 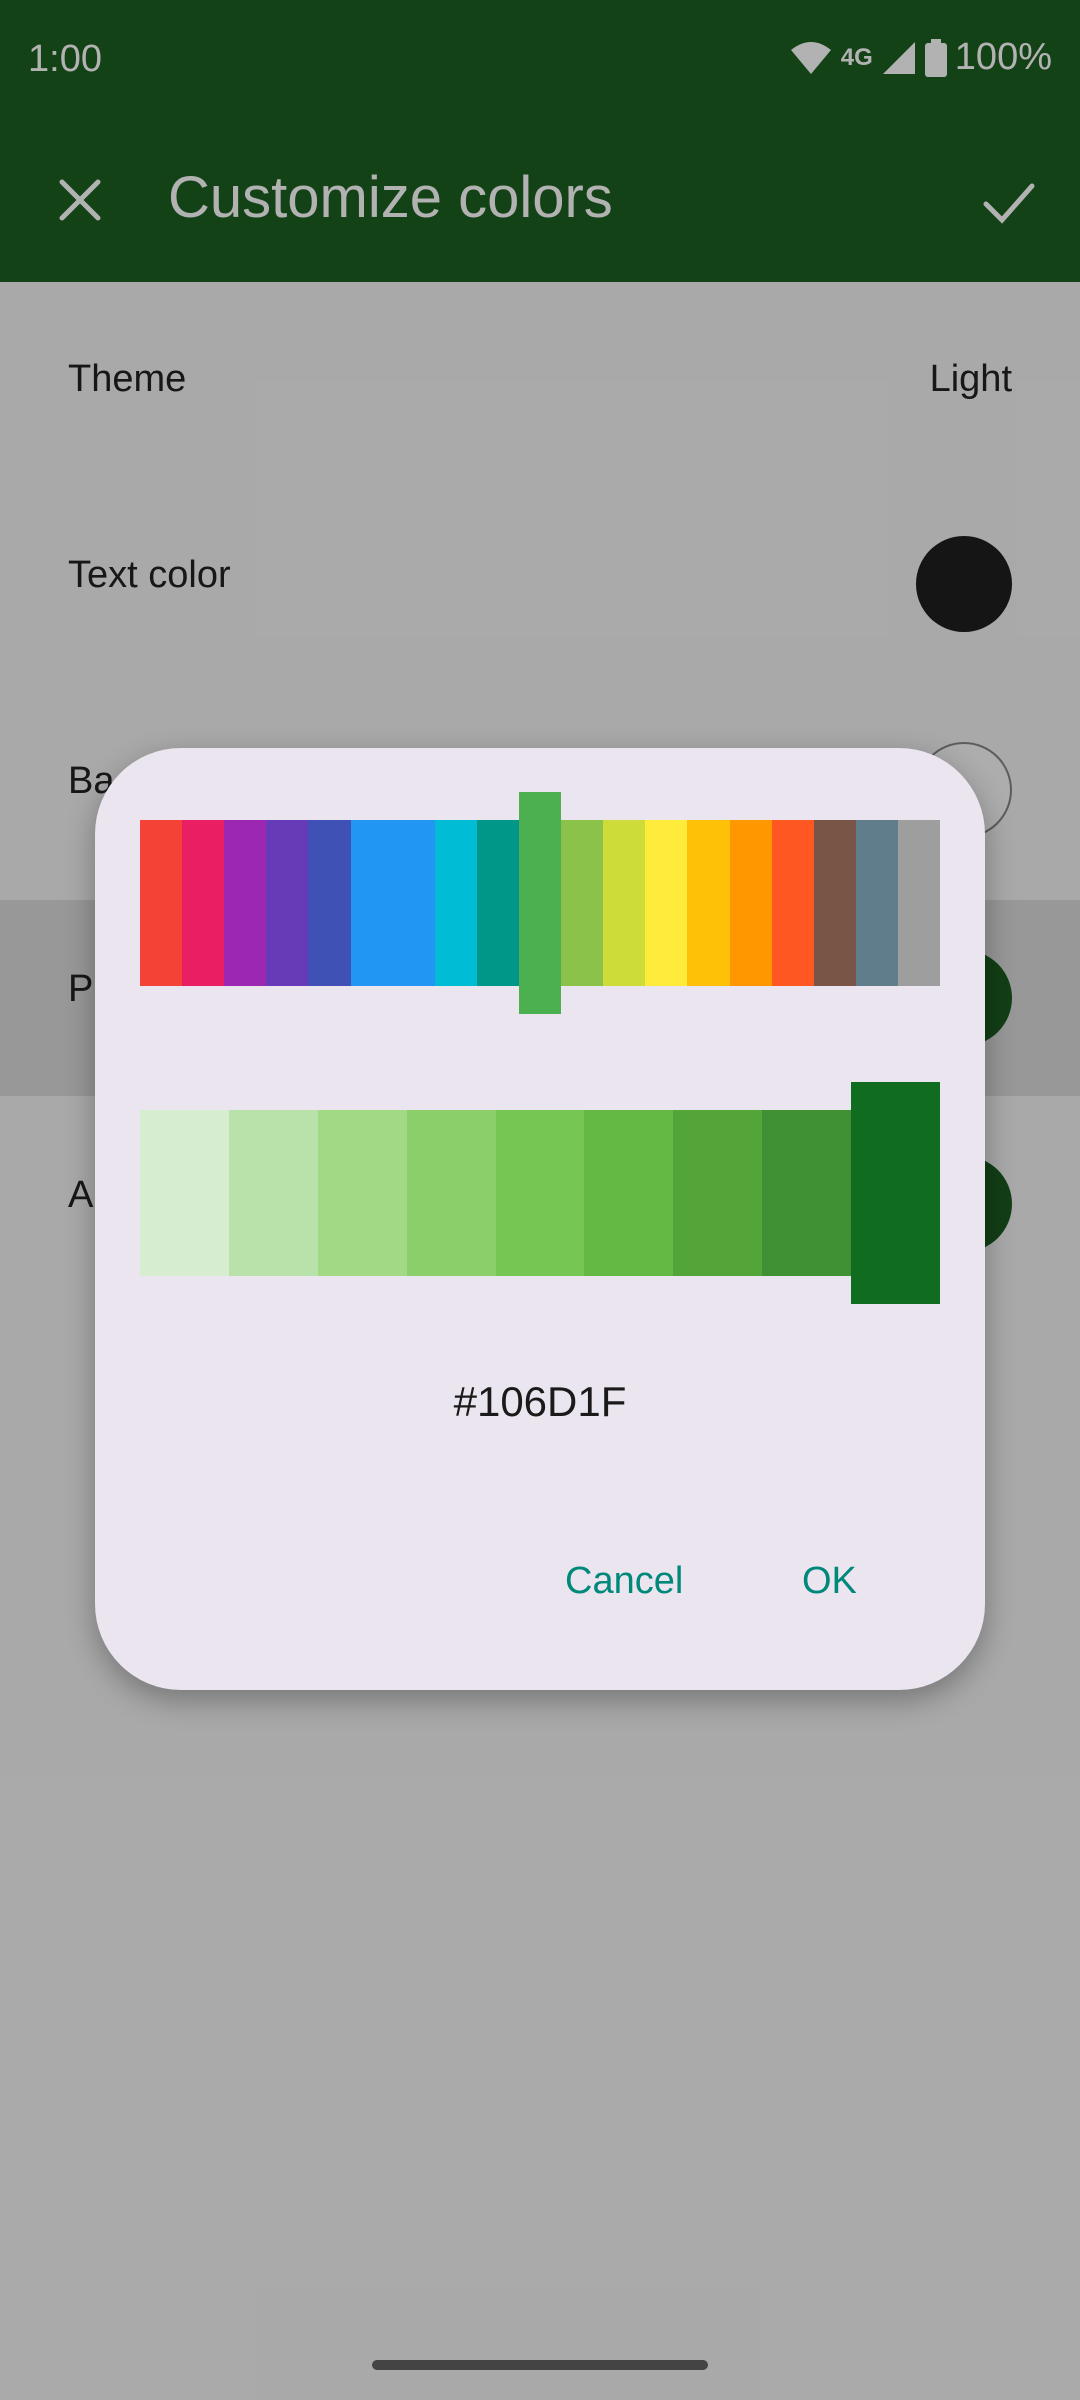 I want to click on page-title: Customize colors, so click(x=390, y=197).